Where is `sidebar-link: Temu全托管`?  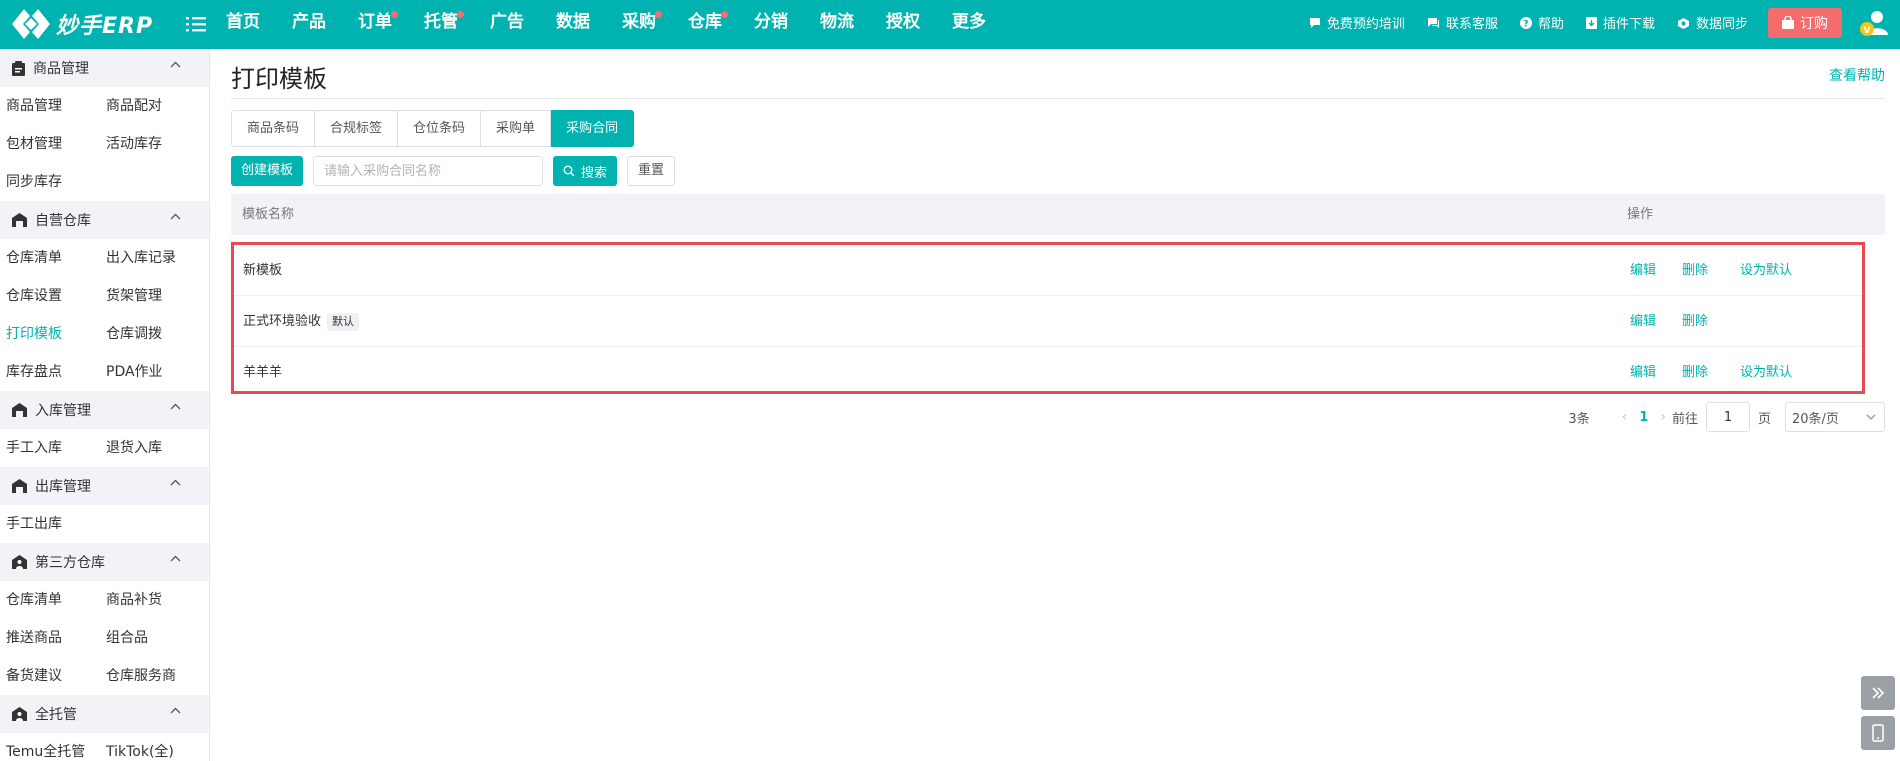
sidebar-link: Temu全托管 is located at coordinates (50, 747).